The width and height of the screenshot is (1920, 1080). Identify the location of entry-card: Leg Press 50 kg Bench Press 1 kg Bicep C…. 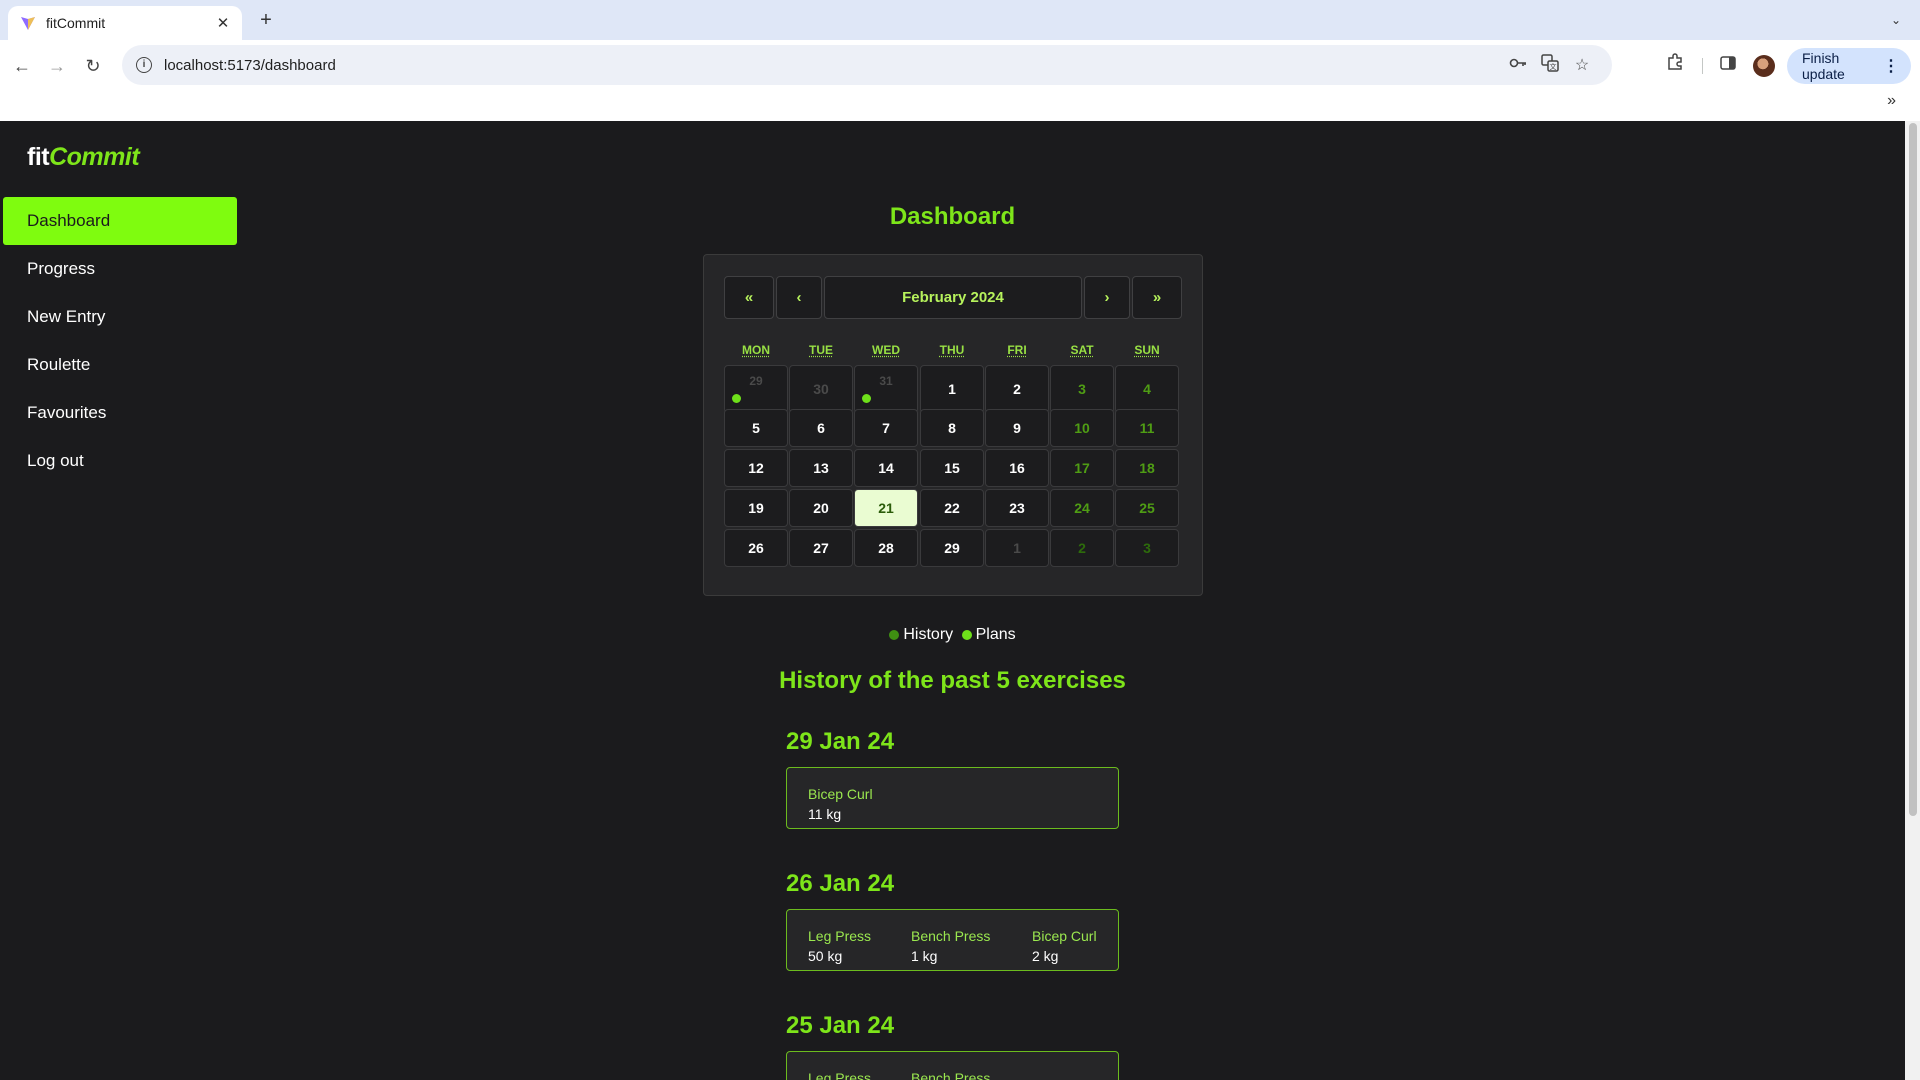
(952, 940).